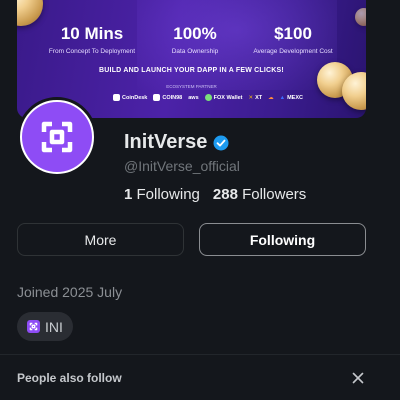 The image size is (400, 400). I want to click on following-button: Following, so click(282, 239).